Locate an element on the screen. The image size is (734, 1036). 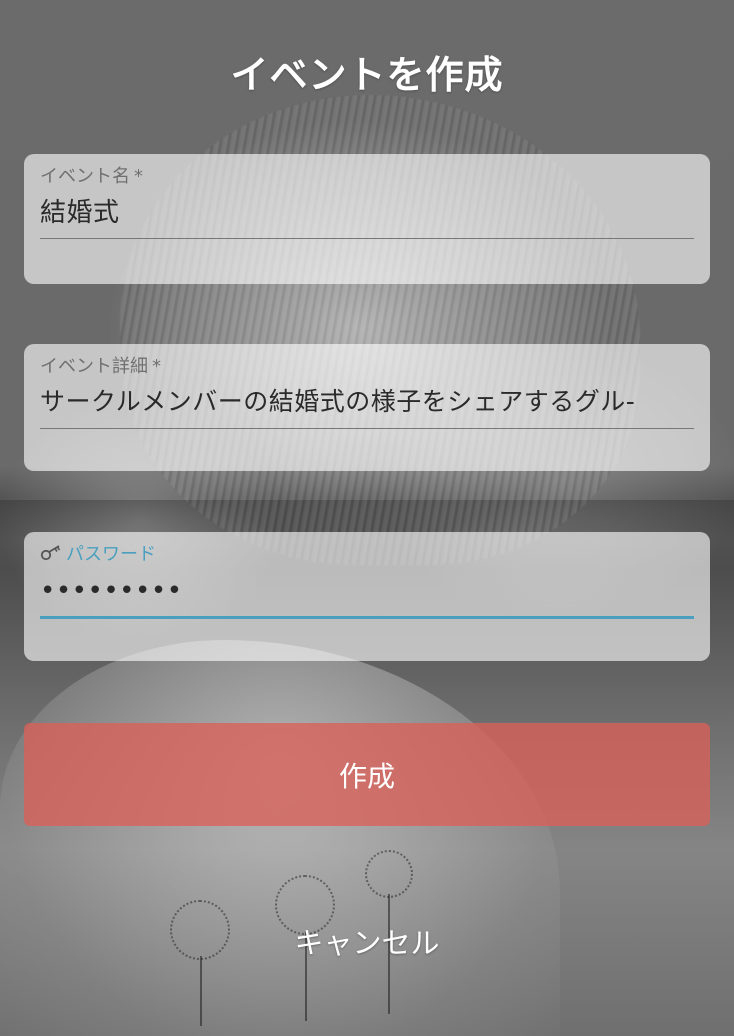
event-detail-field: イベント詳細 * サークルメンバーの結婚式の様子をシェアするグル- is located at coordinates (367, 407).